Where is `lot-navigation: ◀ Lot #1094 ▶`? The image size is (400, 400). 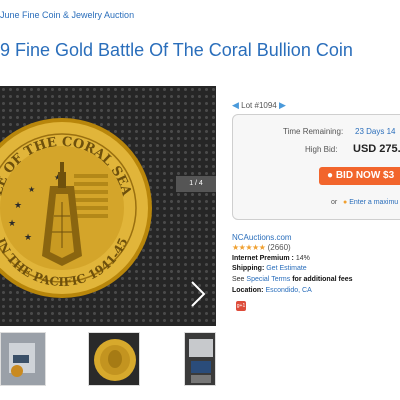 lot-navigation: ◀ Lot #1094 ▶ is located at coordinates (259, 105).